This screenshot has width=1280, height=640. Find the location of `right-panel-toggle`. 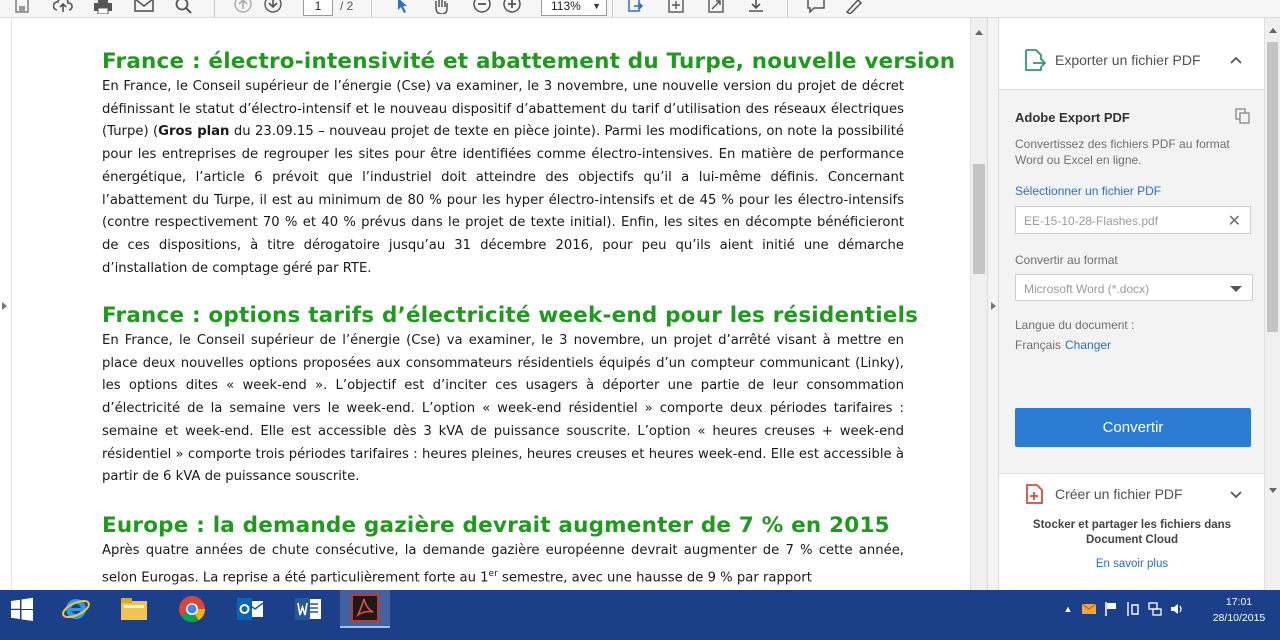

right-panel-toggle is located at coordinates (992, 304).